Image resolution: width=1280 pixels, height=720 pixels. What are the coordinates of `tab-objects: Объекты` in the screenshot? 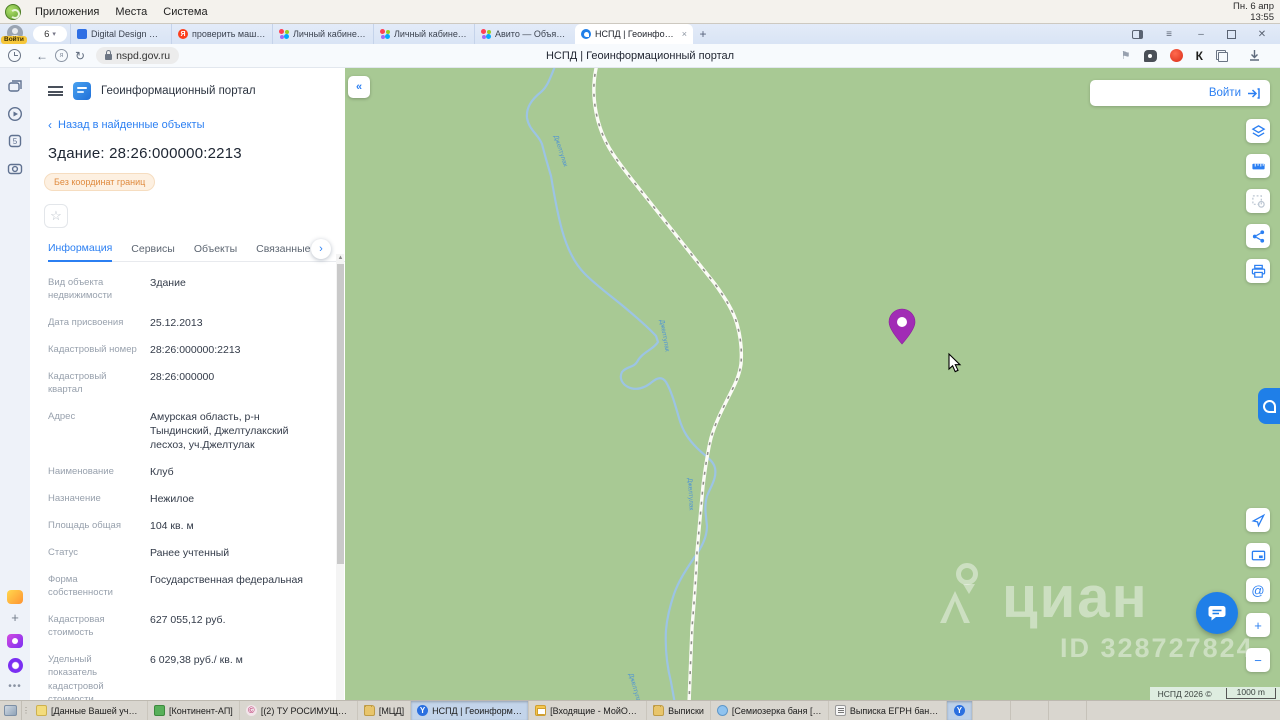 It's located at (215, 252).